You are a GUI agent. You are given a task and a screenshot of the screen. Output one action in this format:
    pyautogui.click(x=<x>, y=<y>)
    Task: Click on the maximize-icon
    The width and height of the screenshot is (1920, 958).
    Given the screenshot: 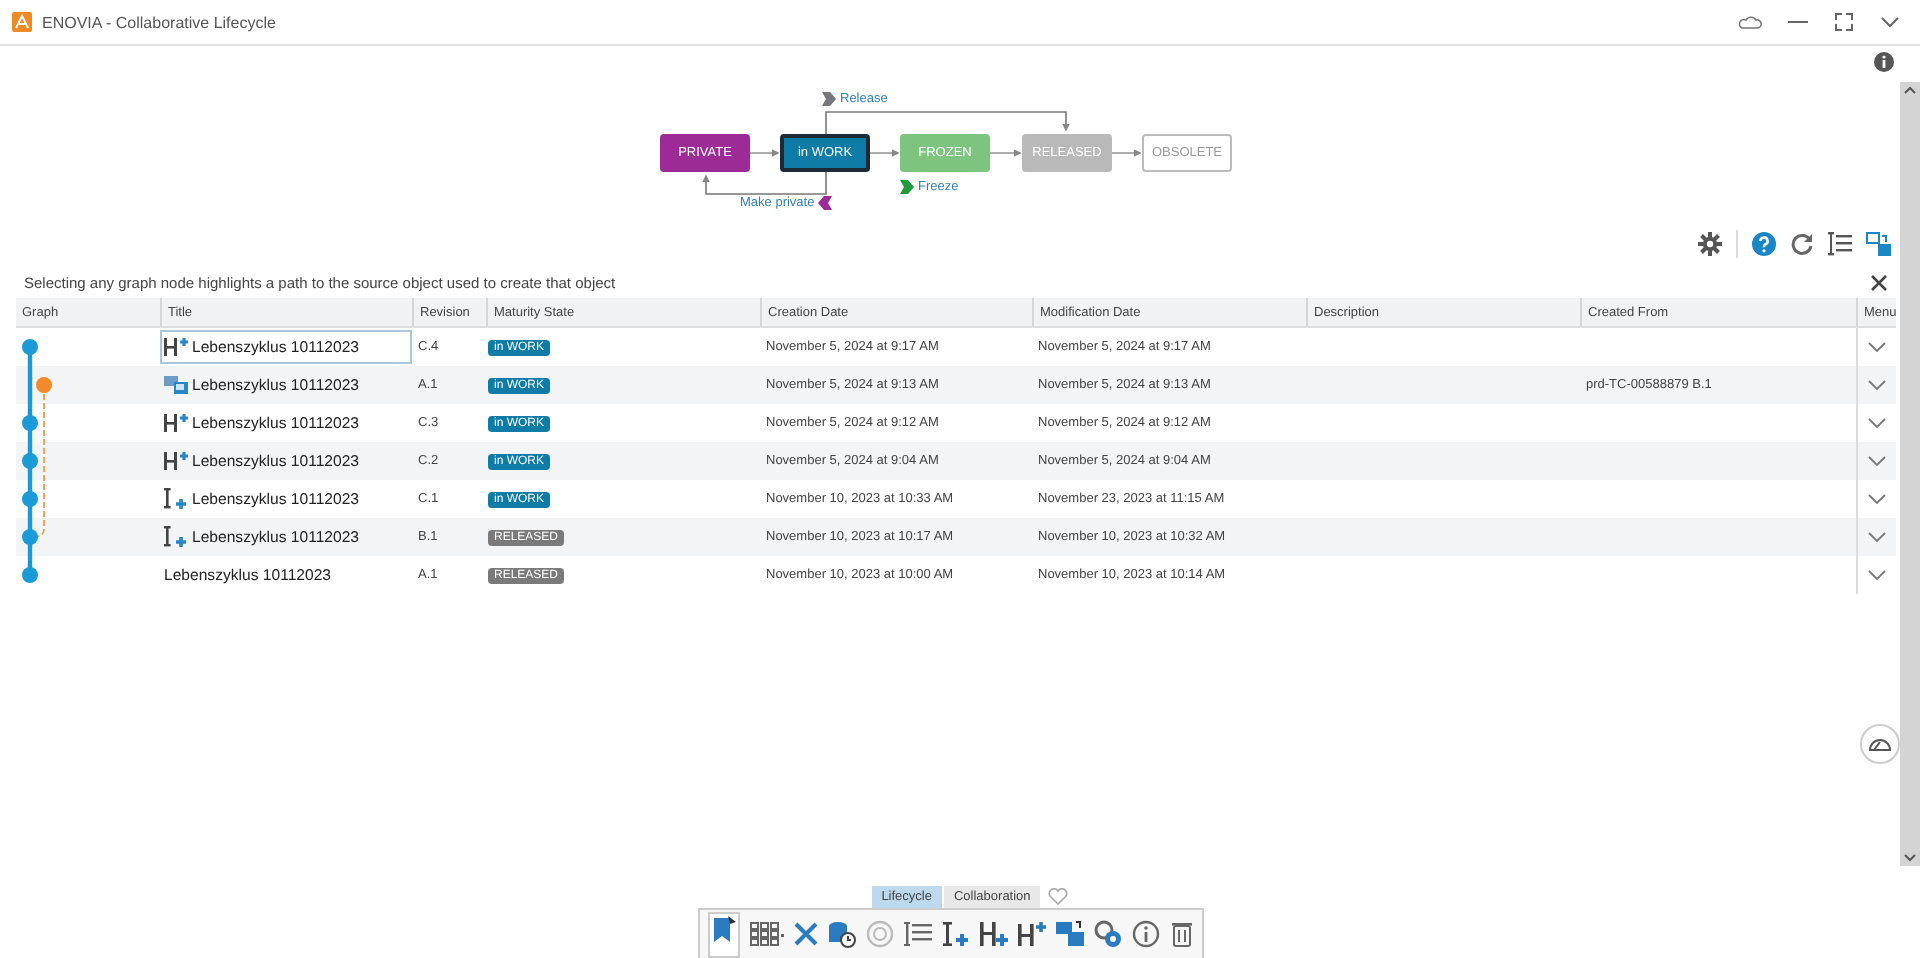 What is the action you would take?
    pyautogui.click(x=1844, y=22)
    